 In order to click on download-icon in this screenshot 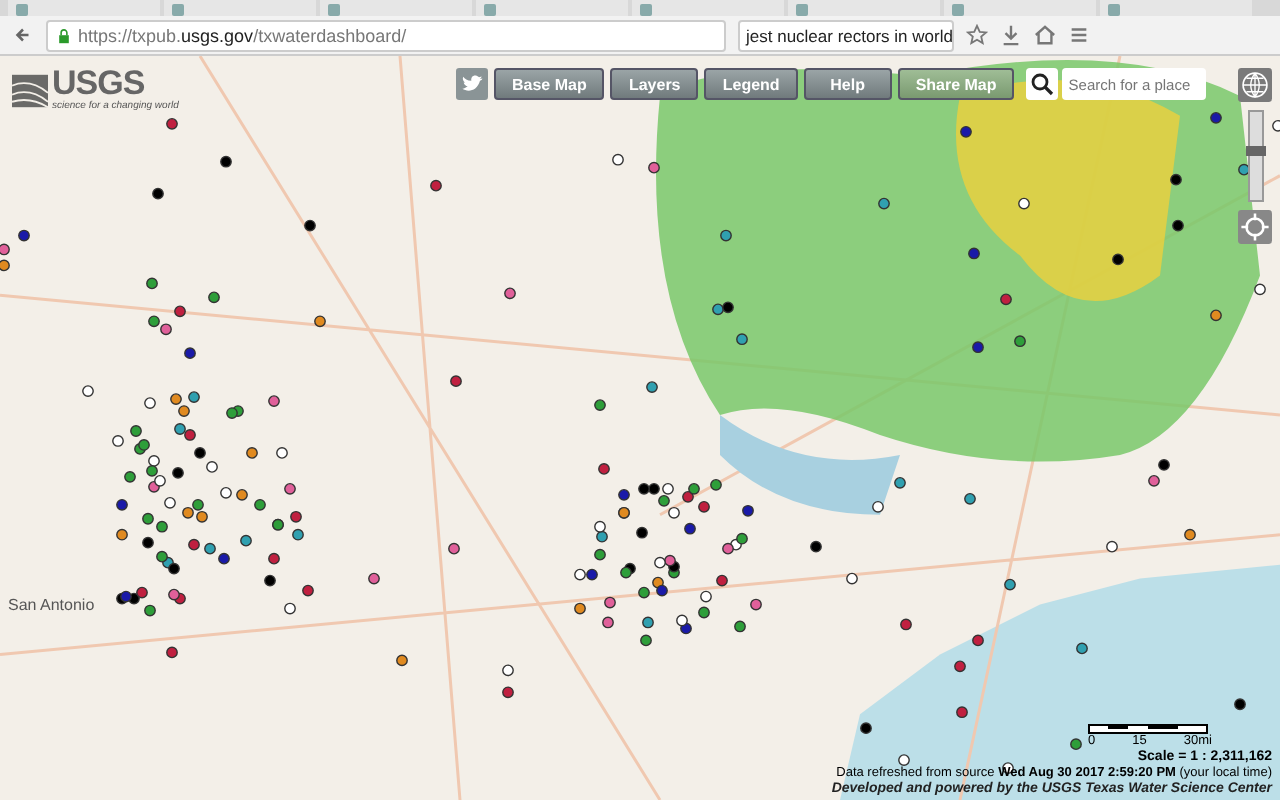, I will do `click(1011, 35)`.